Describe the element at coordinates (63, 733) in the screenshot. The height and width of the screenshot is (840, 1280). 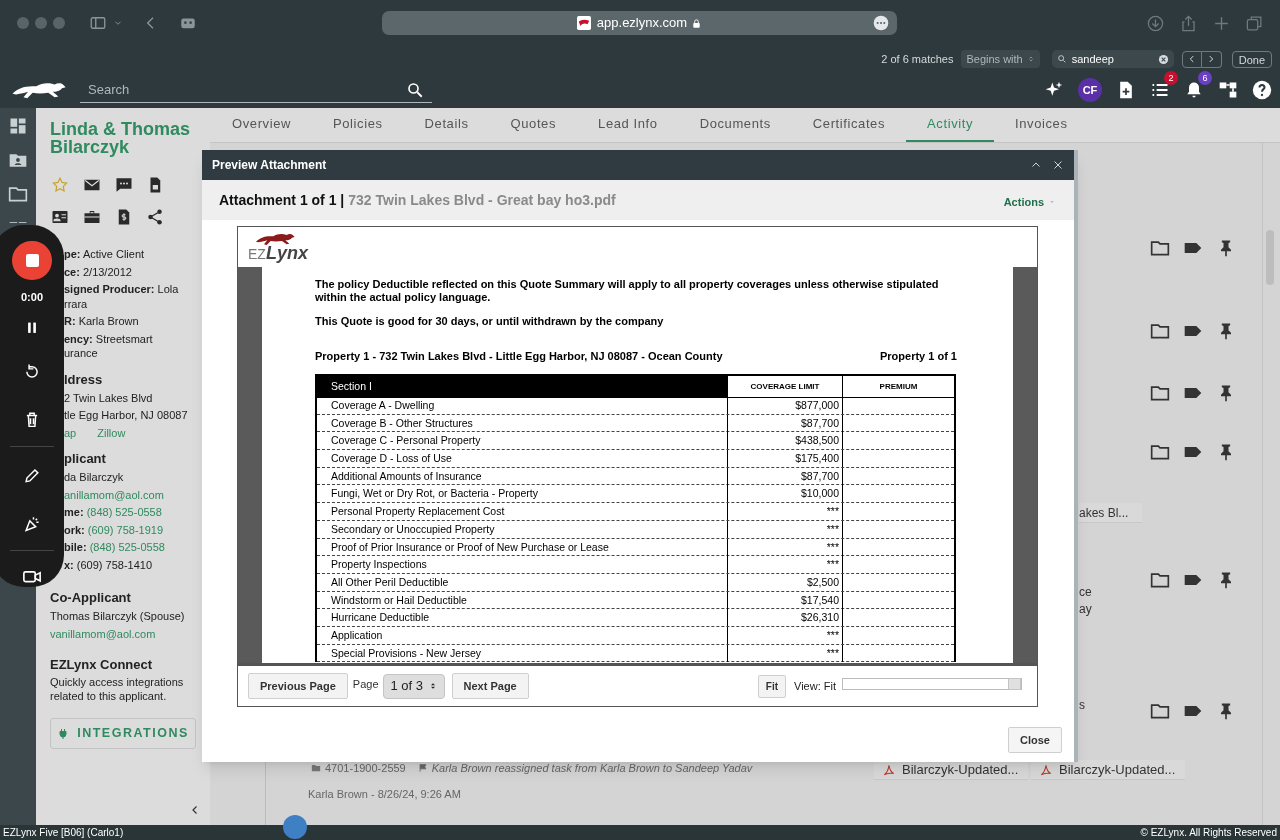
I see `plug-icon` at that location.